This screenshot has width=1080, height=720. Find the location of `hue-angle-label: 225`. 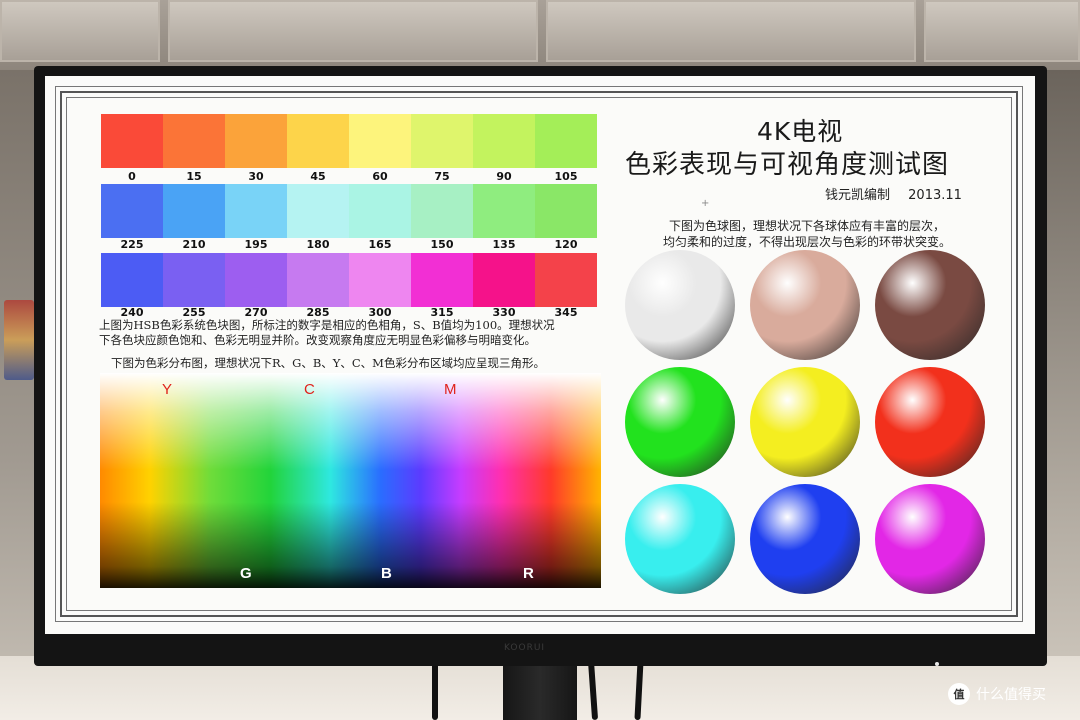

hue-angle-label: 225 is located at coordinates (132, 244).